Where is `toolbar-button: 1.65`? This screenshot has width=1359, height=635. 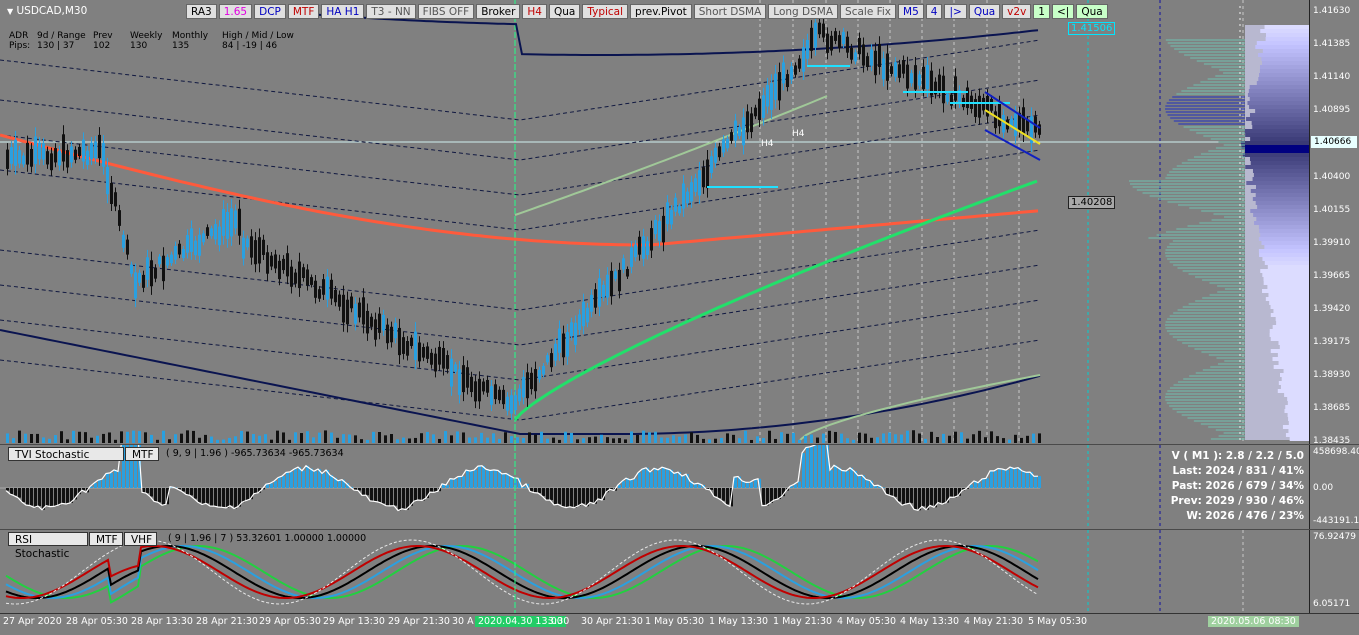
toolbar-button: 1.65 is located at coordinates (235, 11).